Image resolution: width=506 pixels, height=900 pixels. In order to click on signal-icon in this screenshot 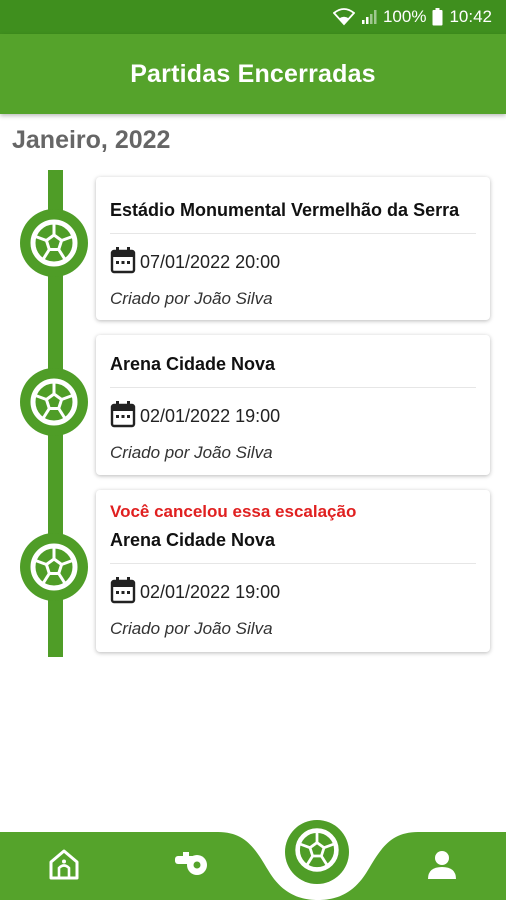, I will do `click(369, 17)`.